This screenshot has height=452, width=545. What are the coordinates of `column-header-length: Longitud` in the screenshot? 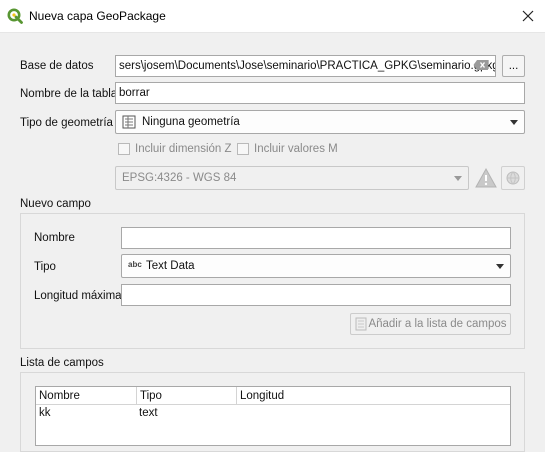 It's located at (373, 396).